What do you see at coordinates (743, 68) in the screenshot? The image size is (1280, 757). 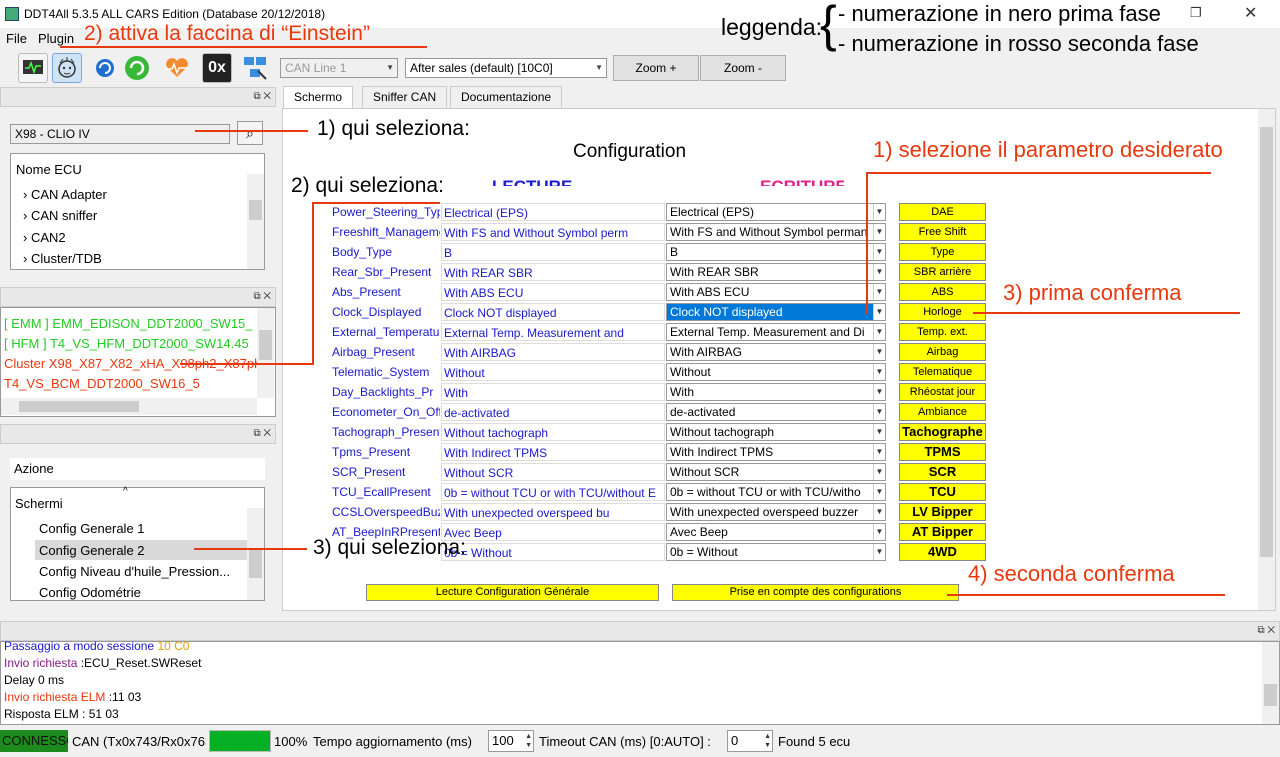 I see `zoom-out-button: Zoom -` at bounding box center [743, 68].